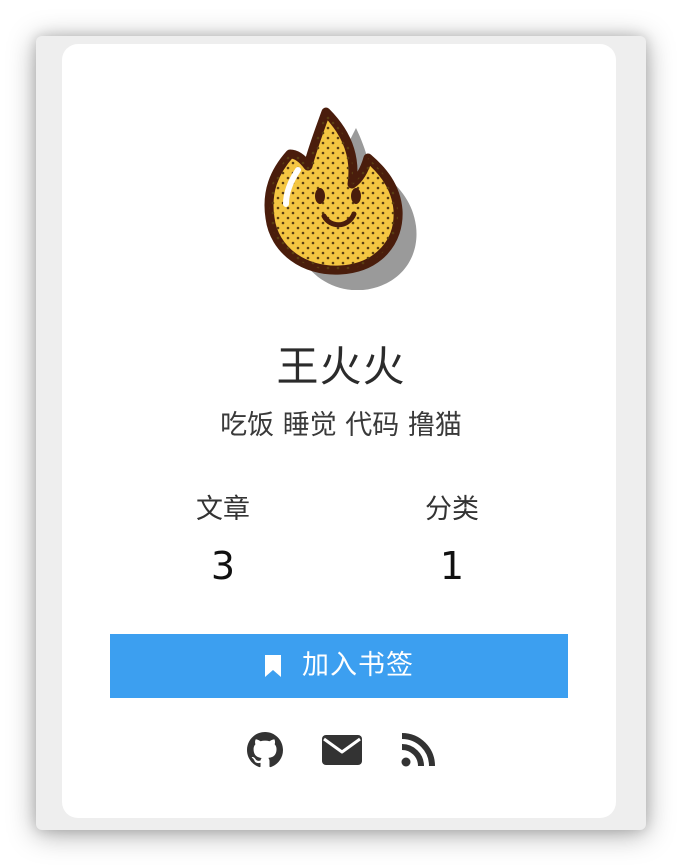 This screenshot has height=866, width=682. I want to click on articles-label: 文章, so click(223, 509).